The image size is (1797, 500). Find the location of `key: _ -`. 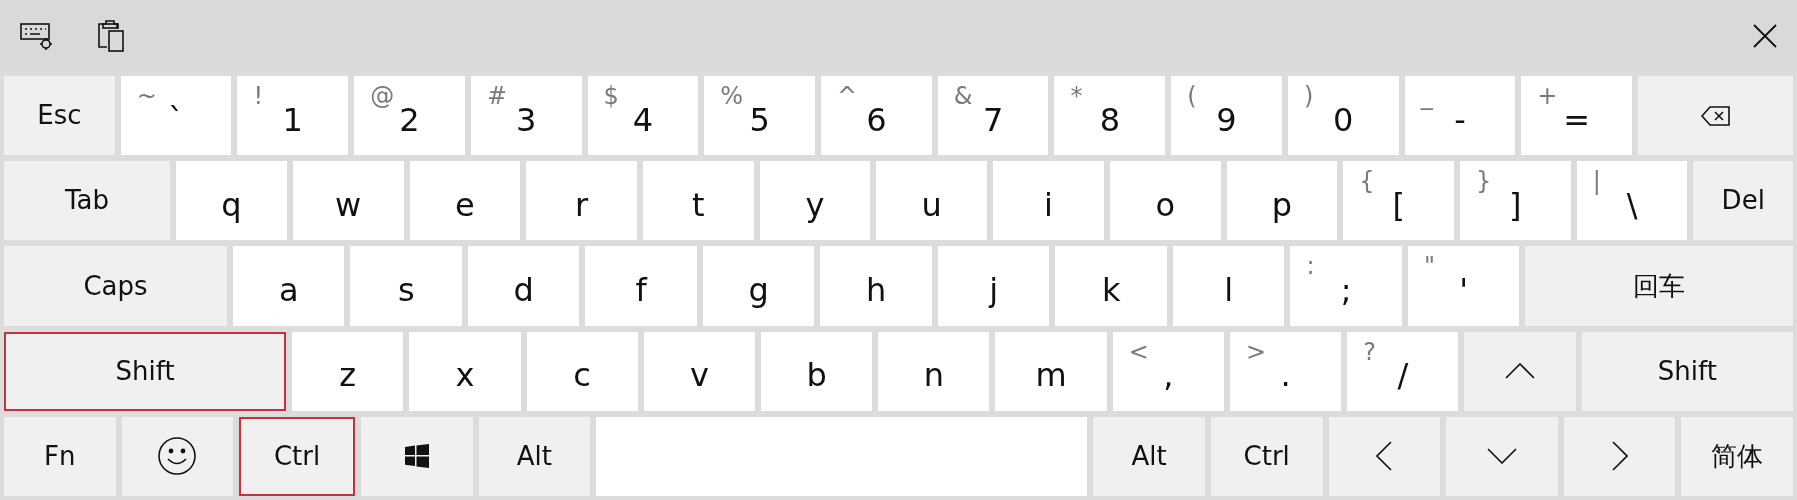

key: _ - is located at coordinates (1460, 116).